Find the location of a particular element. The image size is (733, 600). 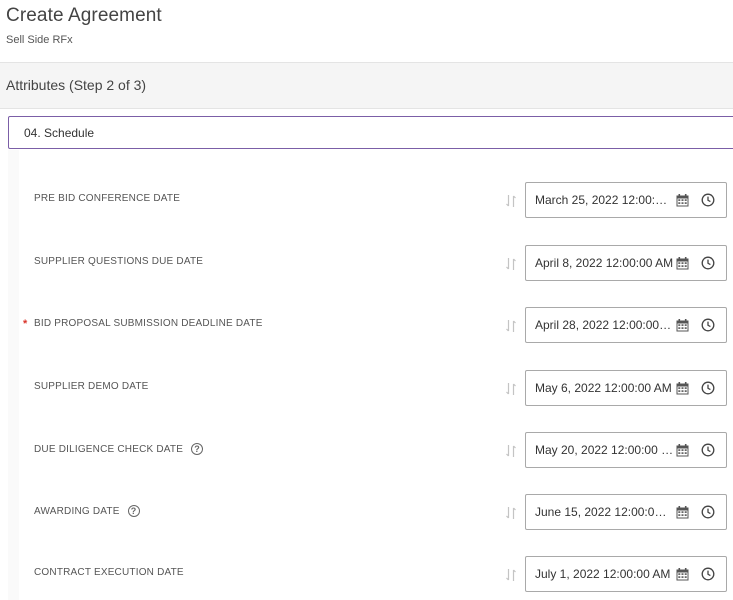

field-label: AWARDING DATE? is located at coordinates (87, 511).